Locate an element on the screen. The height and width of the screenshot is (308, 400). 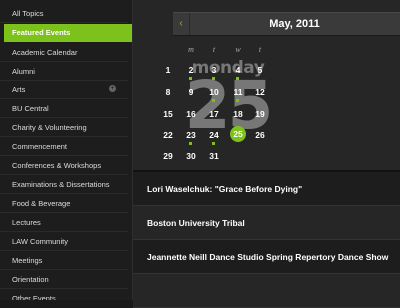
sidebar-item-food: Food & Beverage is located at coordinates (64, 203).